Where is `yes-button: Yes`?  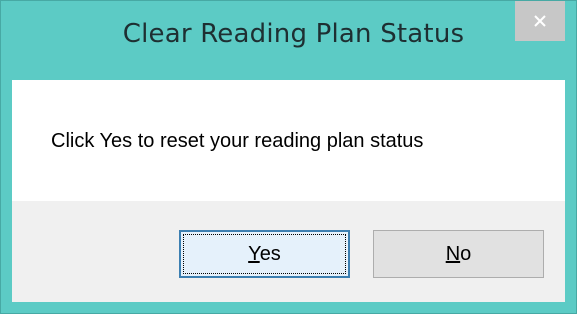 yes-button: Yes is located at coordinates (264, 254).